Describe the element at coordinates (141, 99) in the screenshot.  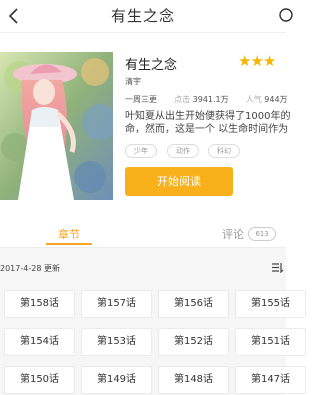
I see `update-schedule: 一周三更` at that location.